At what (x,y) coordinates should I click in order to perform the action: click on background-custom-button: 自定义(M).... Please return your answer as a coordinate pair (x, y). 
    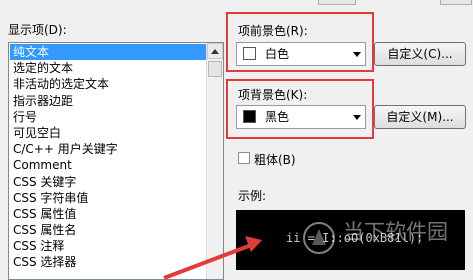
    Looking at the image, I should click on (420, 117).